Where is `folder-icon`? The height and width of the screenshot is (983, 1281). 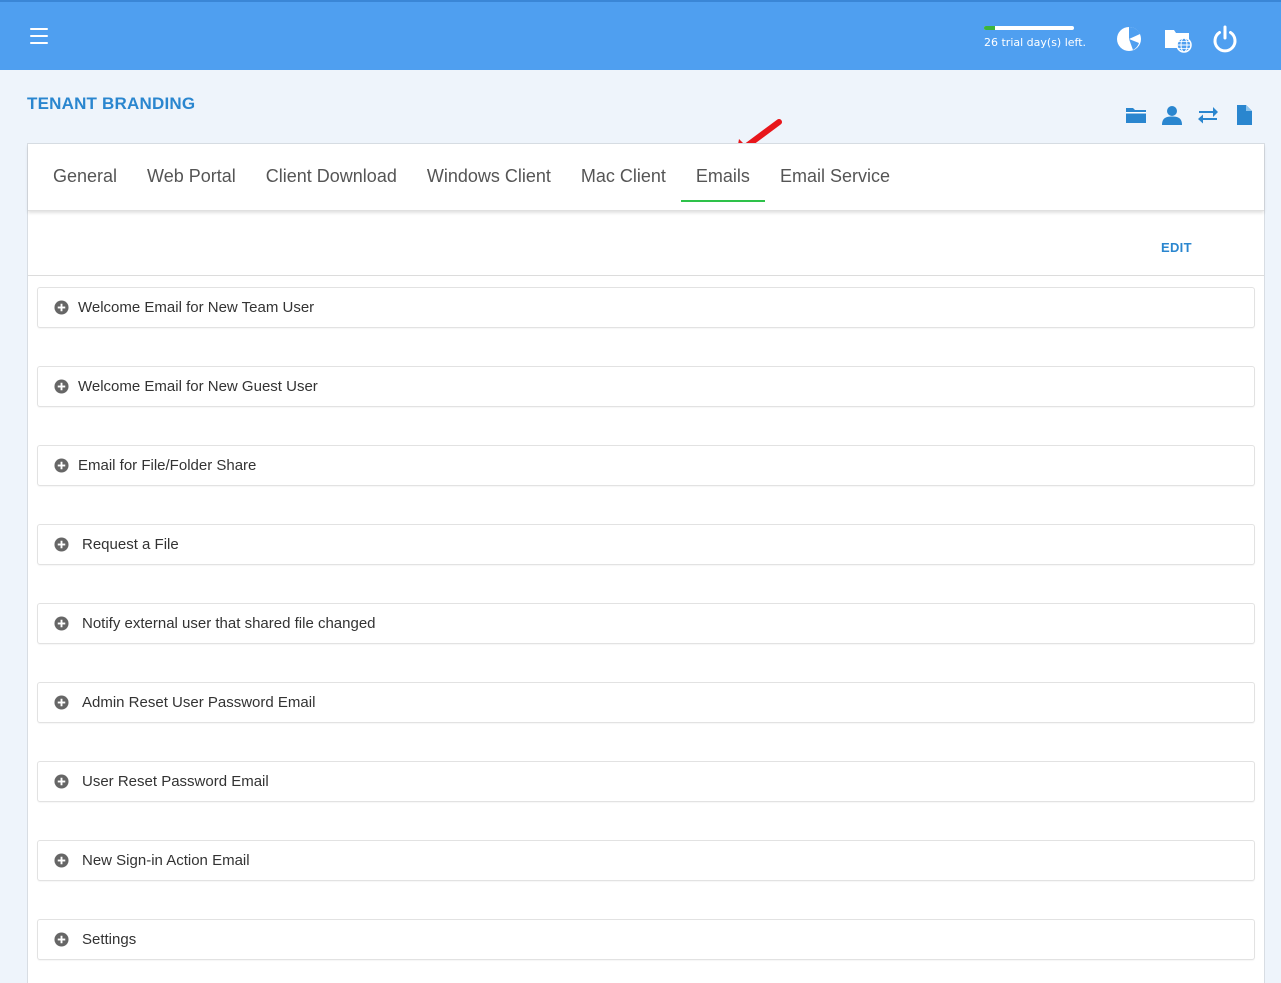 folder-icon is located at coordinates (1136, 115).